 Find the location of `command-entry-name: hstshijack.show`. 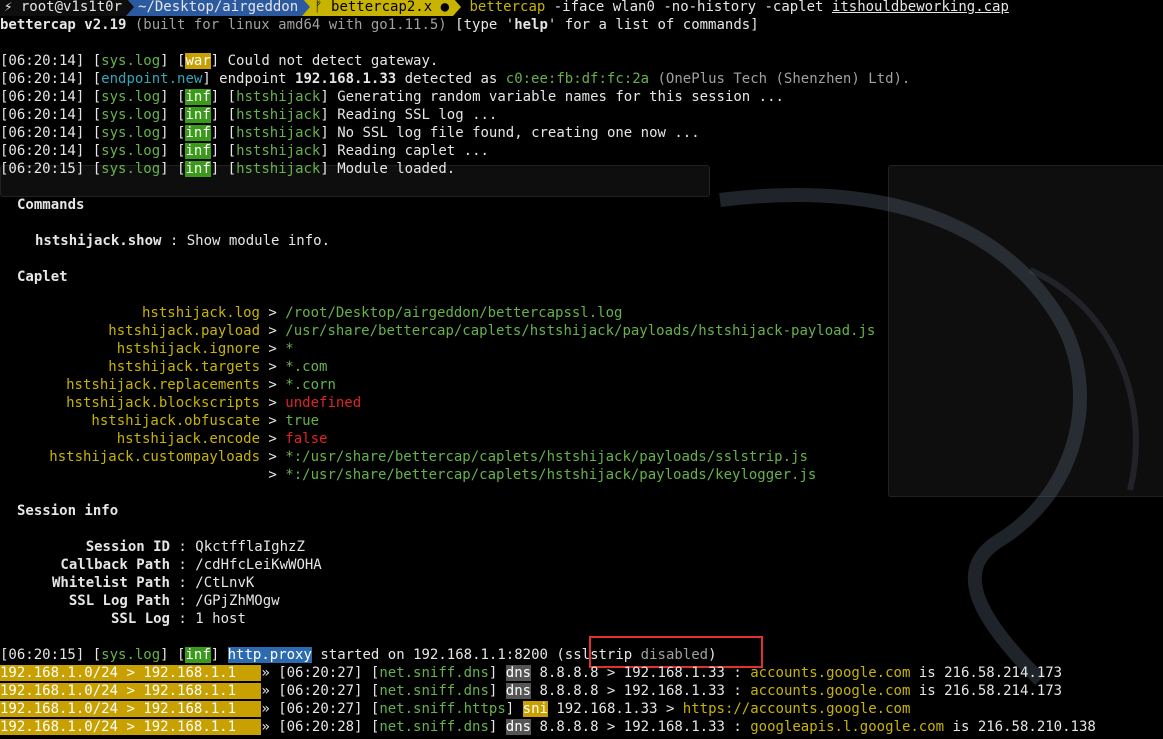

command-entry-name: hstshijack.show is located at coordinates (98, 241).